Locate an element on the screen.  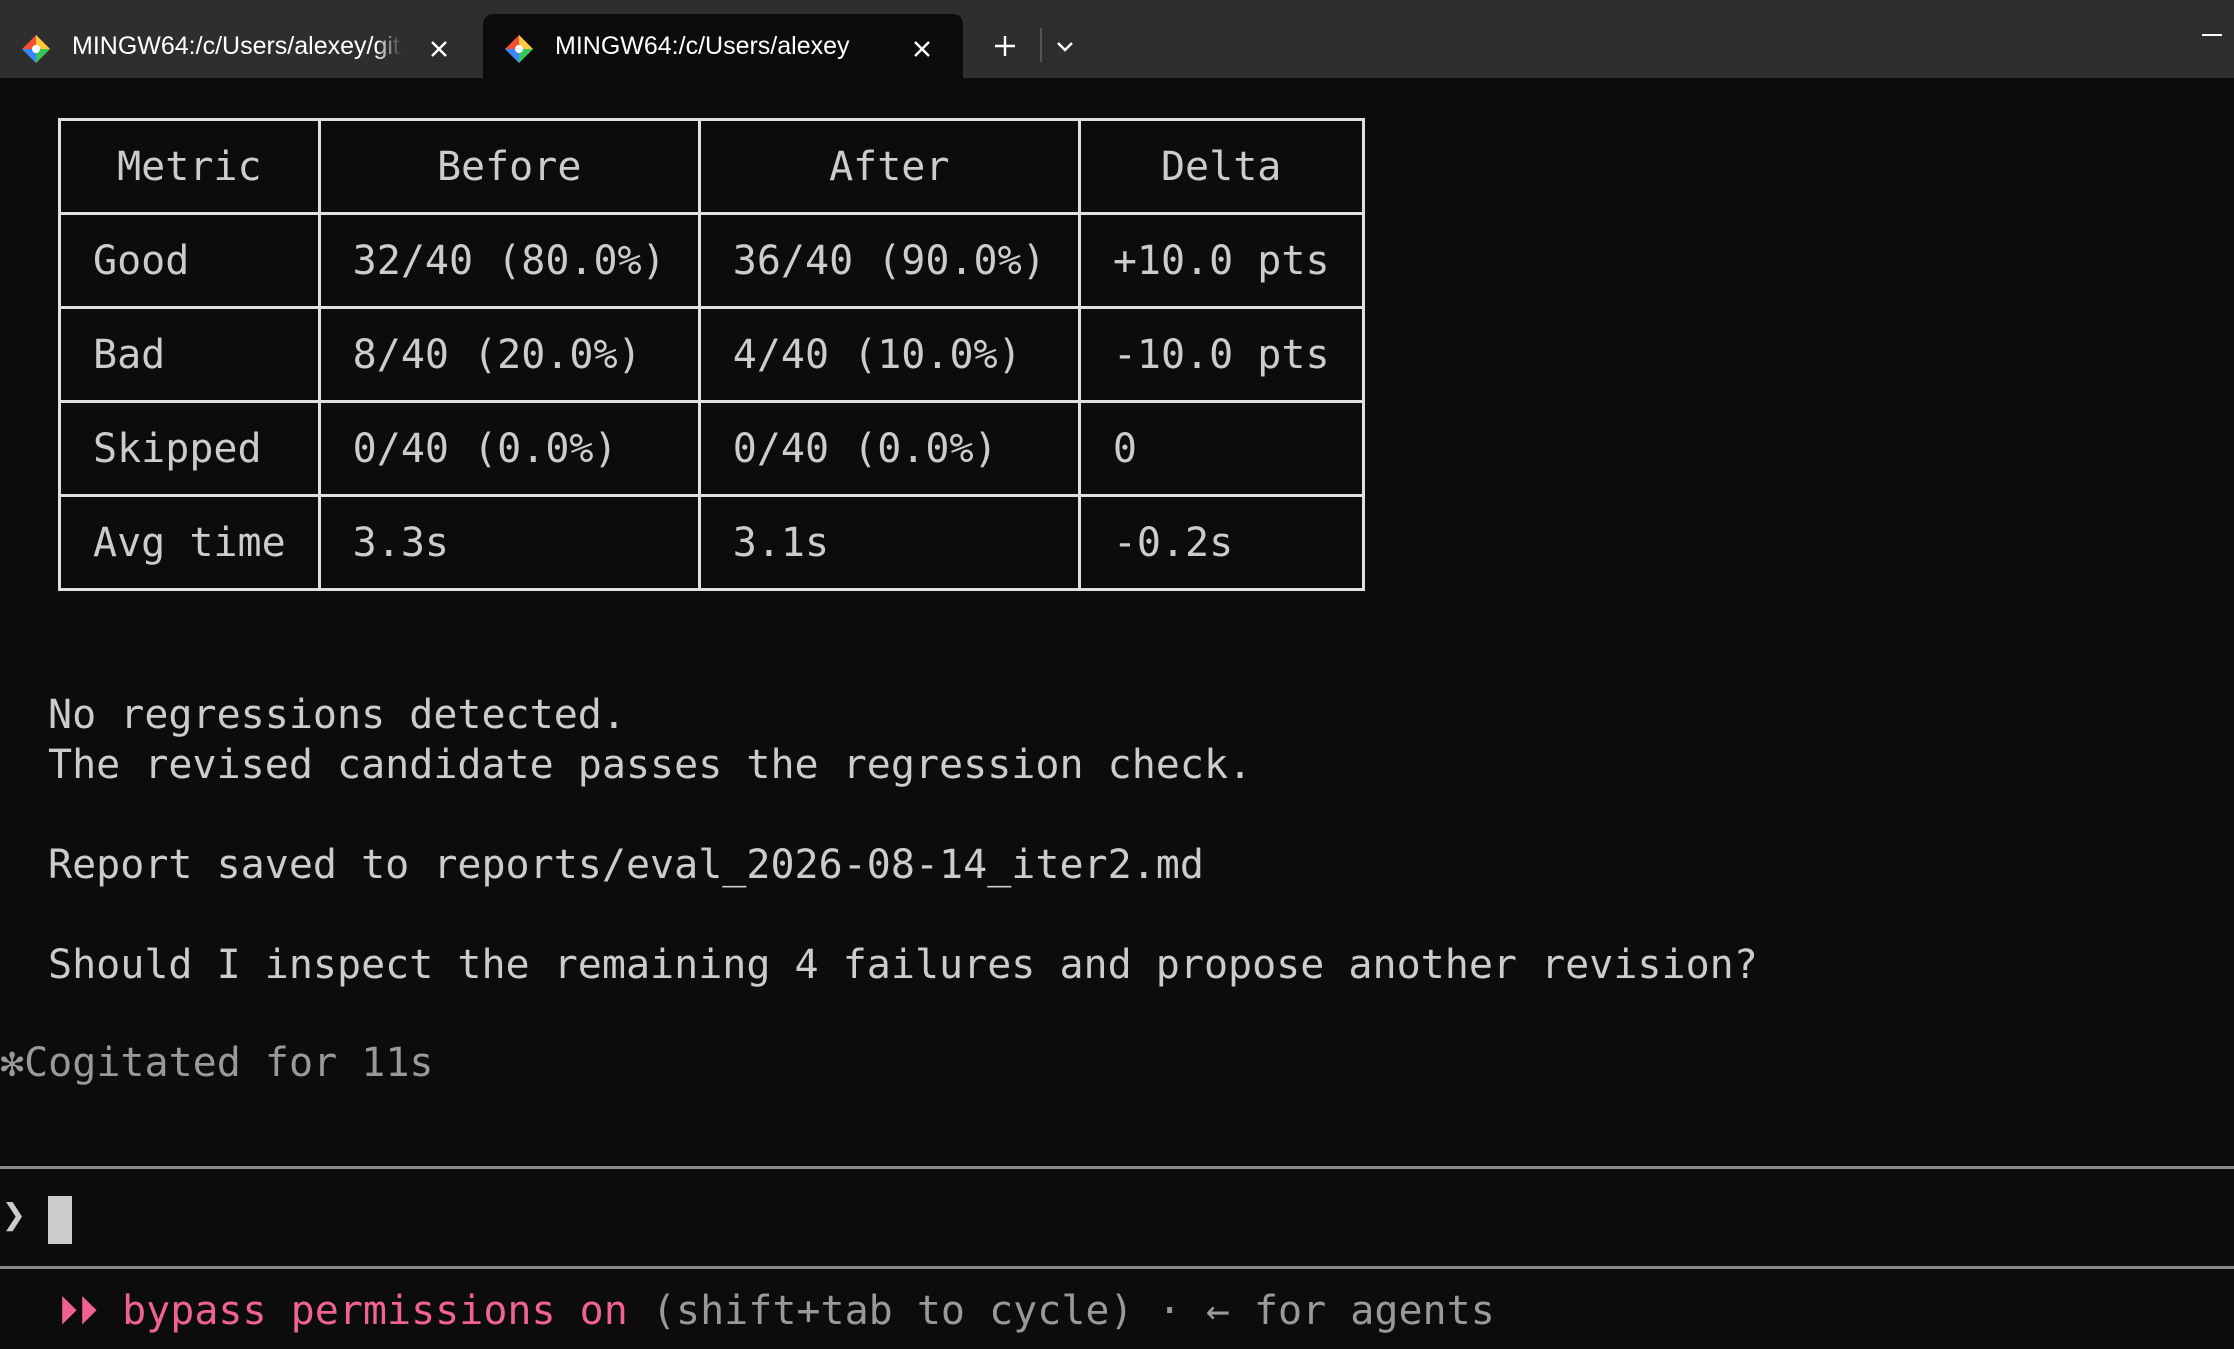
status-text: Cogitated for 11s is located at coordinates (229, 1063).